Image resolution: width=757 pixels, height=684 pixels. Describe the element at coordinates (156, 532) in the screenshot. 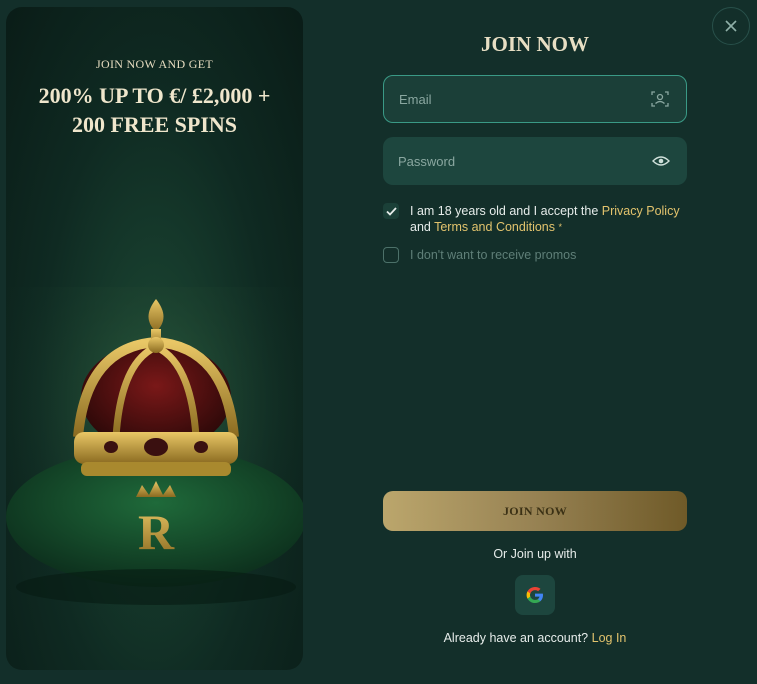

I see `logo-letter: R` at that location.